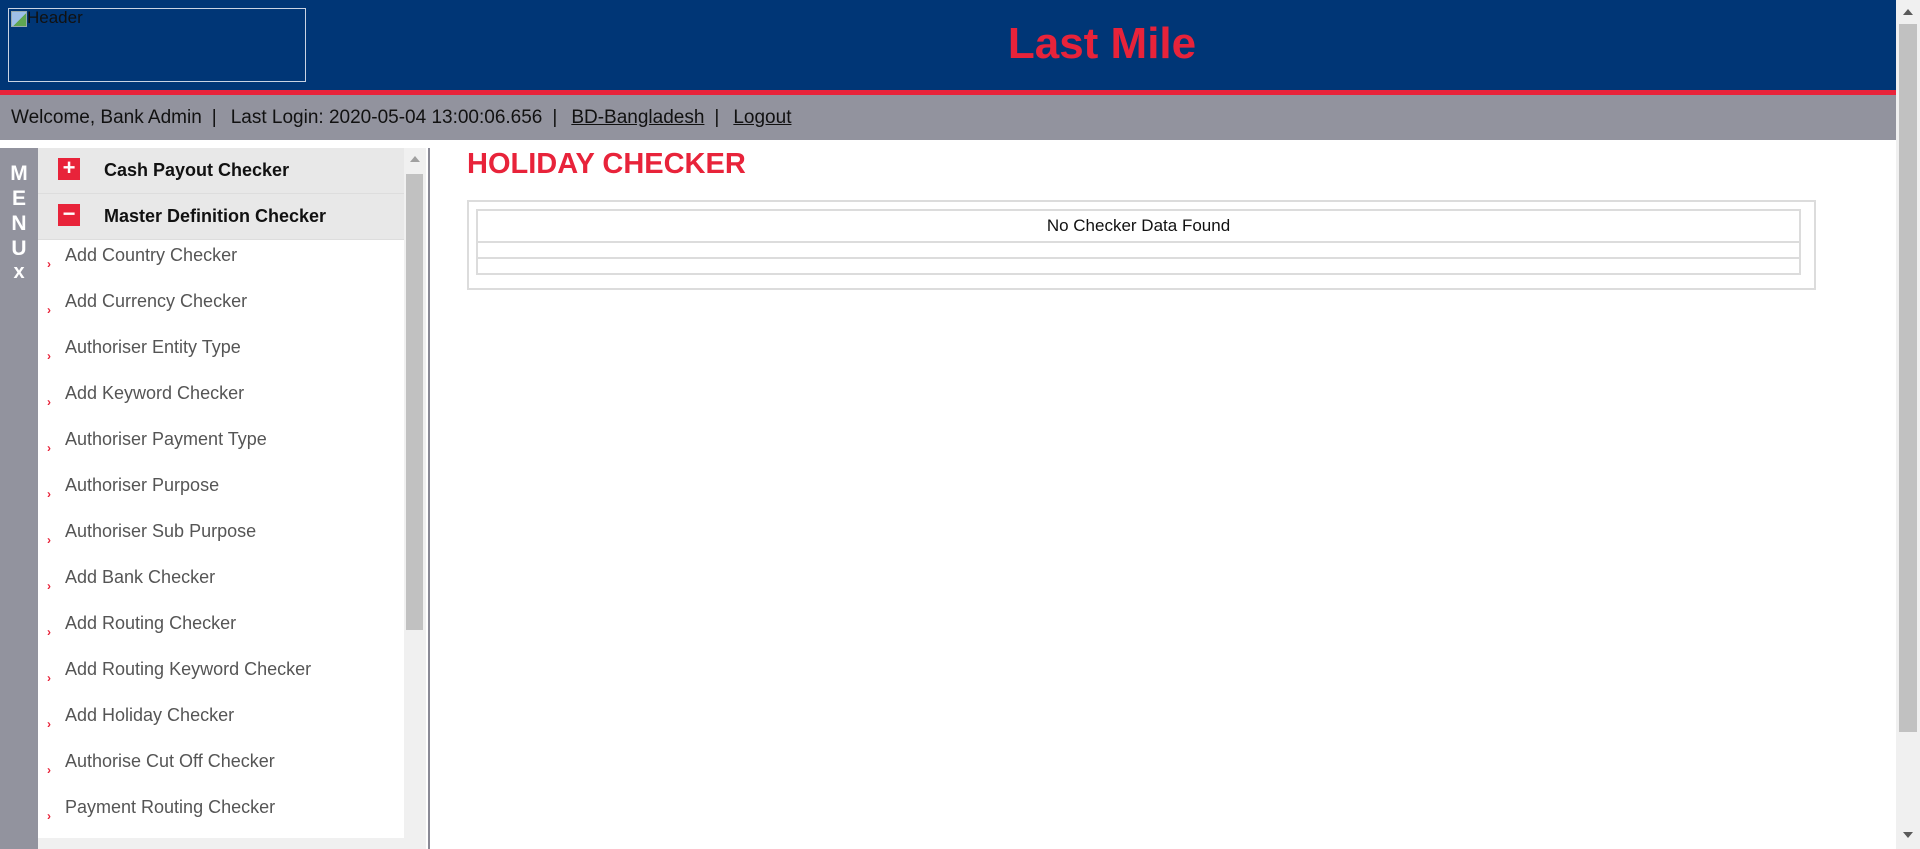 The height and width of the screenshot is (849, 1920). Describe the element at coordinates (19, 248) in the screenshot. I see `menu-letter: U` at that location.